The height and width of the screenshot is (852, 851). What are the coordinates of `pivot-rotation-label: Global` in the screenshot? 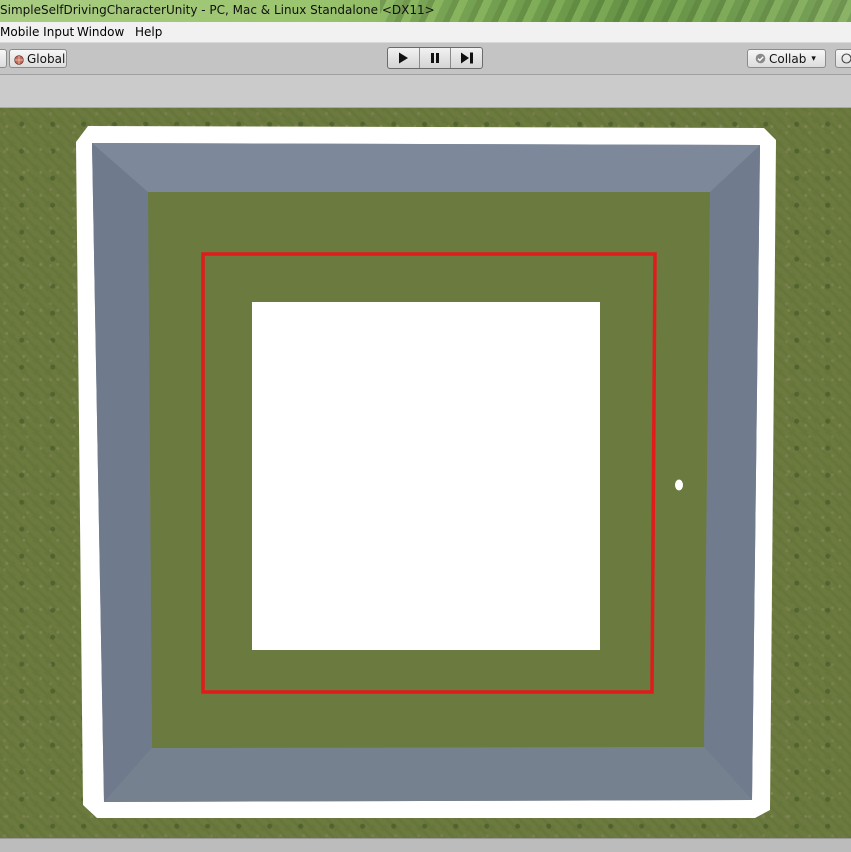 It's located at (46, 58).